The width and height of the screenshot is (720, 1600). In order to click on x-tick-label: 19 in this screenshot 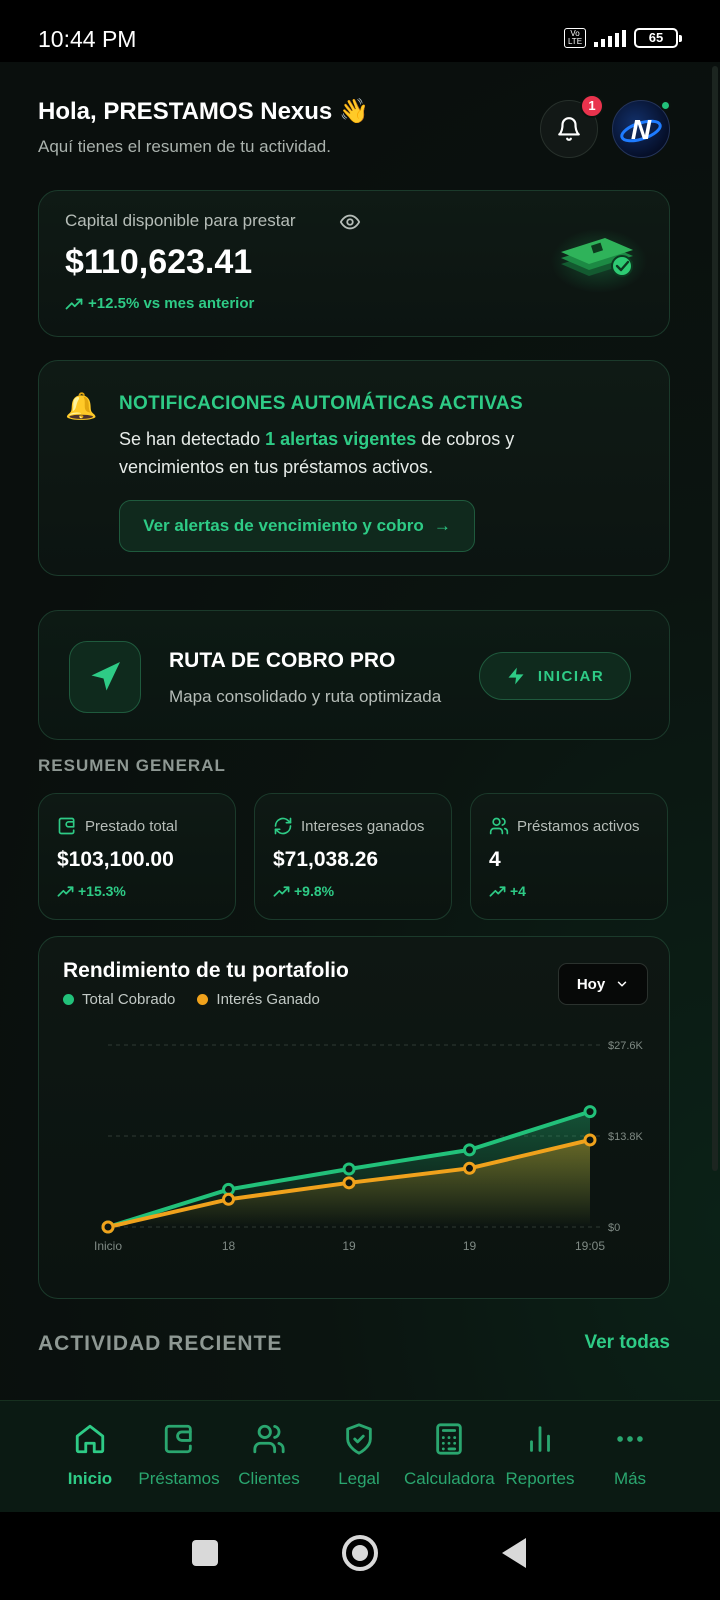, I will do `click(470, 1246)`.